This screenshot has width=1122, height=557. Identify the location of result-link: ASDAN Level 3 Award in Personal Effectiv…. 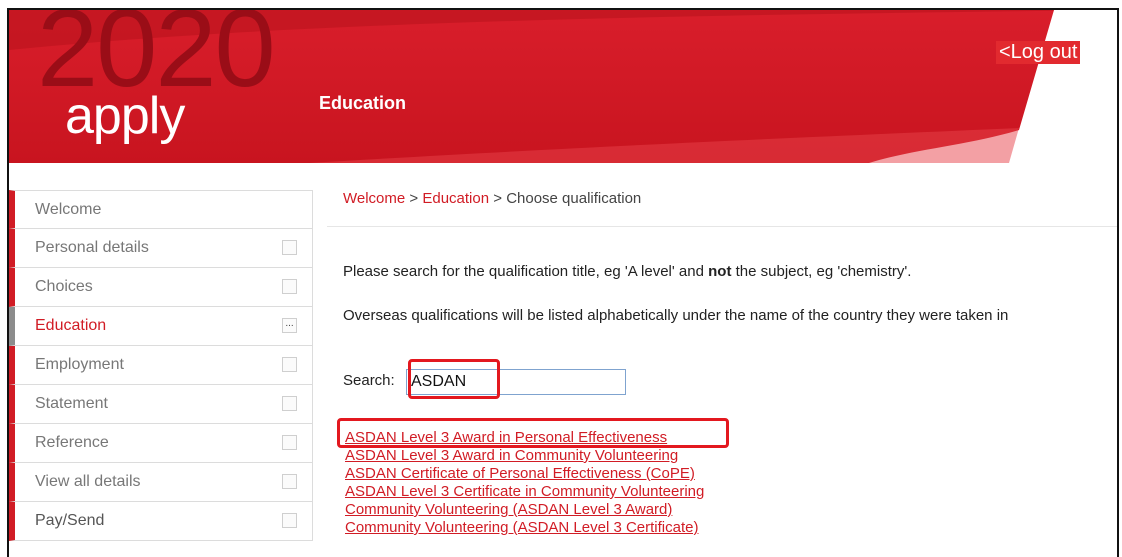
(524, 438).